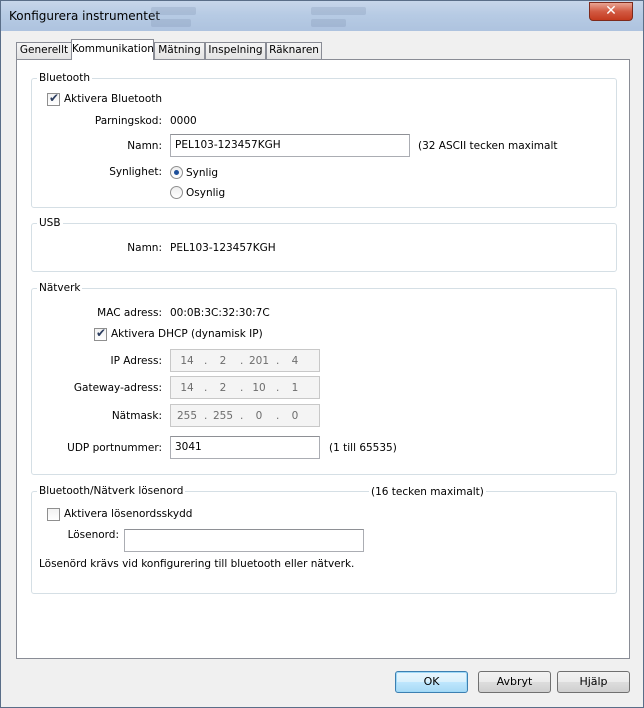 This screenshot has height=708, width=644. I want to click on window-title: Konfigurera instrumentet, so click(85, 16).